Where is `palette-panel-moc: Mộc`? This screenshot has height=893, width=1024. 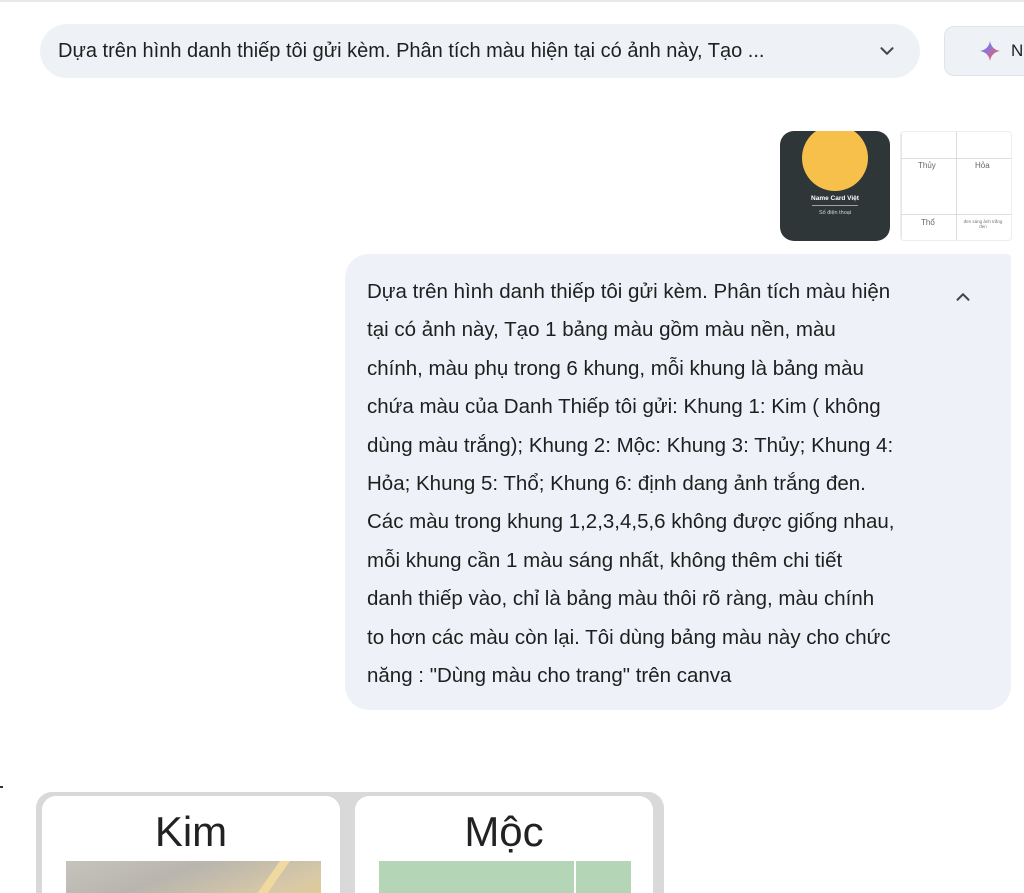
palette-panel-moc: Mộc is located at coordinates (504, 844).